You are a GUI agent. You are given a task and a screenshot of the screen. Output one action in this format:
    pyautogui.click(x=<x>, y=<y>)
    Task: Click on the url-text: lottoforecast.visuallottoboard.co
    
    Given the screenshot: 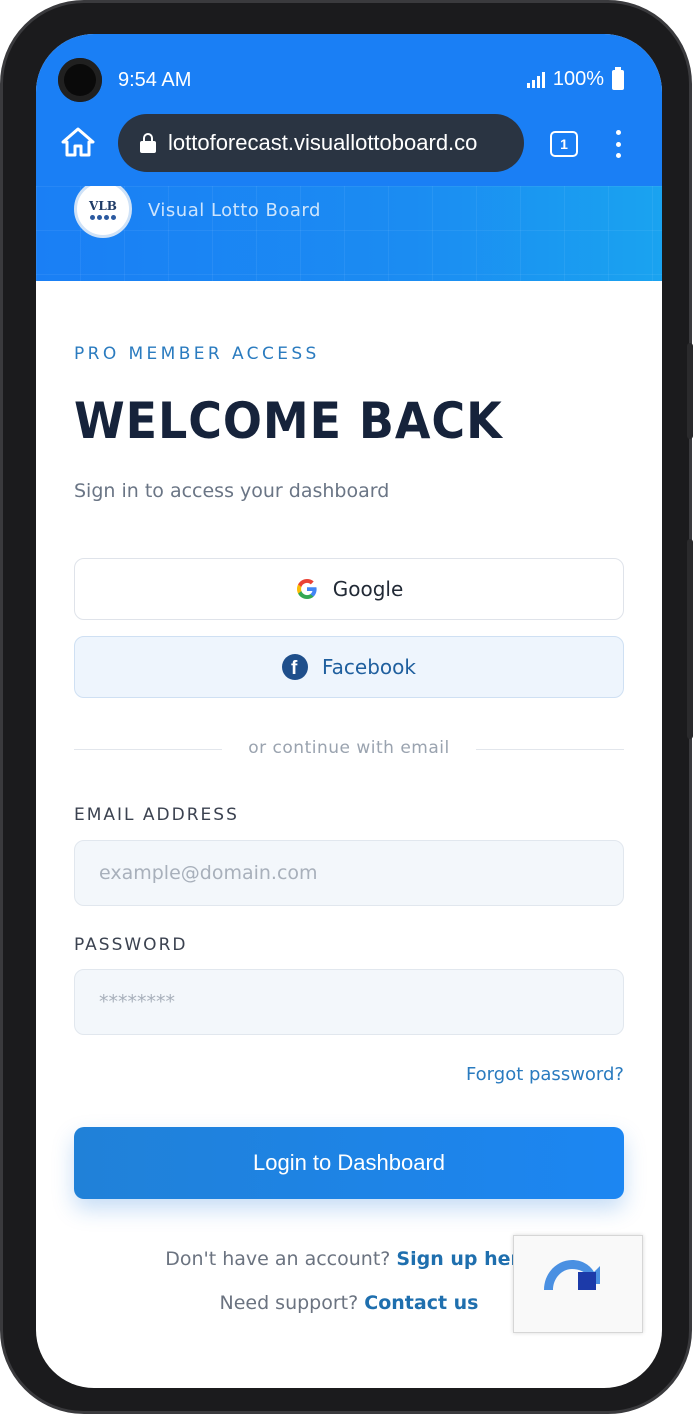 What is the action you would take?
    pyautogui.click(x=323, y=142)
    